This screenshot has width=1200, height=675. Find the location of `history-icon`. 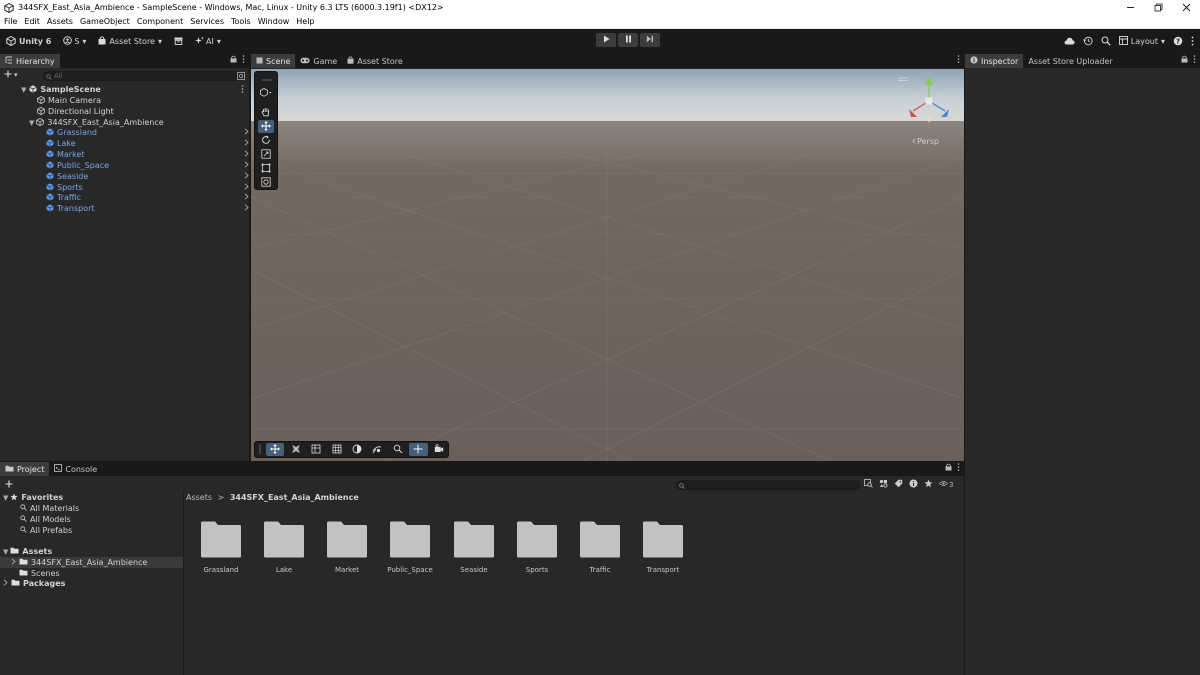

history-icon is located at coordinates (1088, 42).